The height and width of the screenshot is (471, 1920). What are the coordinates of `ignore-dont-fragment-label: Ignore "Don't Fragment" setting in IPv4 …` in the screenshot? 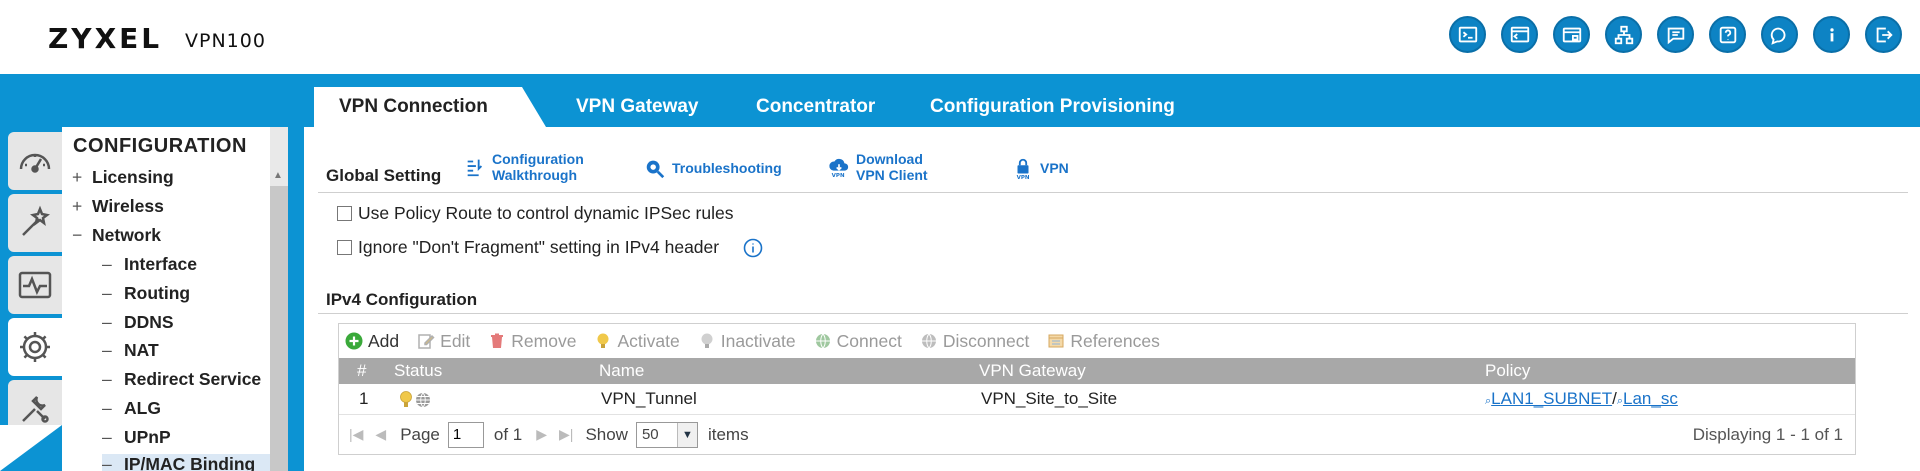 It's located at (539, 247).